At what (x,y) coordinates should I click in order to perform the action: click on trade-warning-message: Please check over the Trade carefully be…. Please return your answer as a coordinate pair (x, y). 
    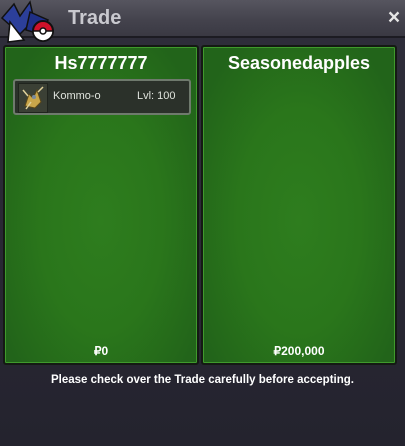
    Looking at the image, I should click on (202, 380).